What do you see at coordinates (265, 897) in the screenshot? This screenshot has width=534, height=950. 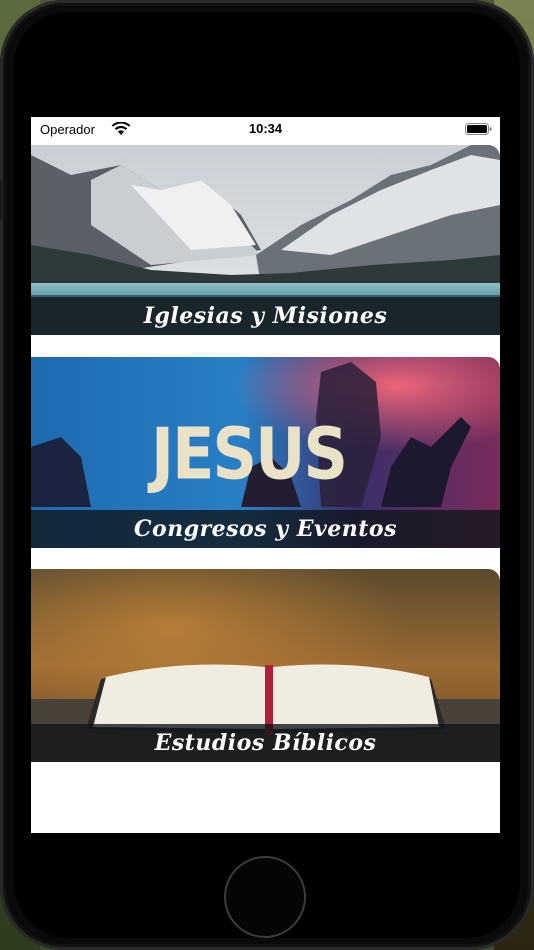 I see `home-button` at bounding box center [265, 897].